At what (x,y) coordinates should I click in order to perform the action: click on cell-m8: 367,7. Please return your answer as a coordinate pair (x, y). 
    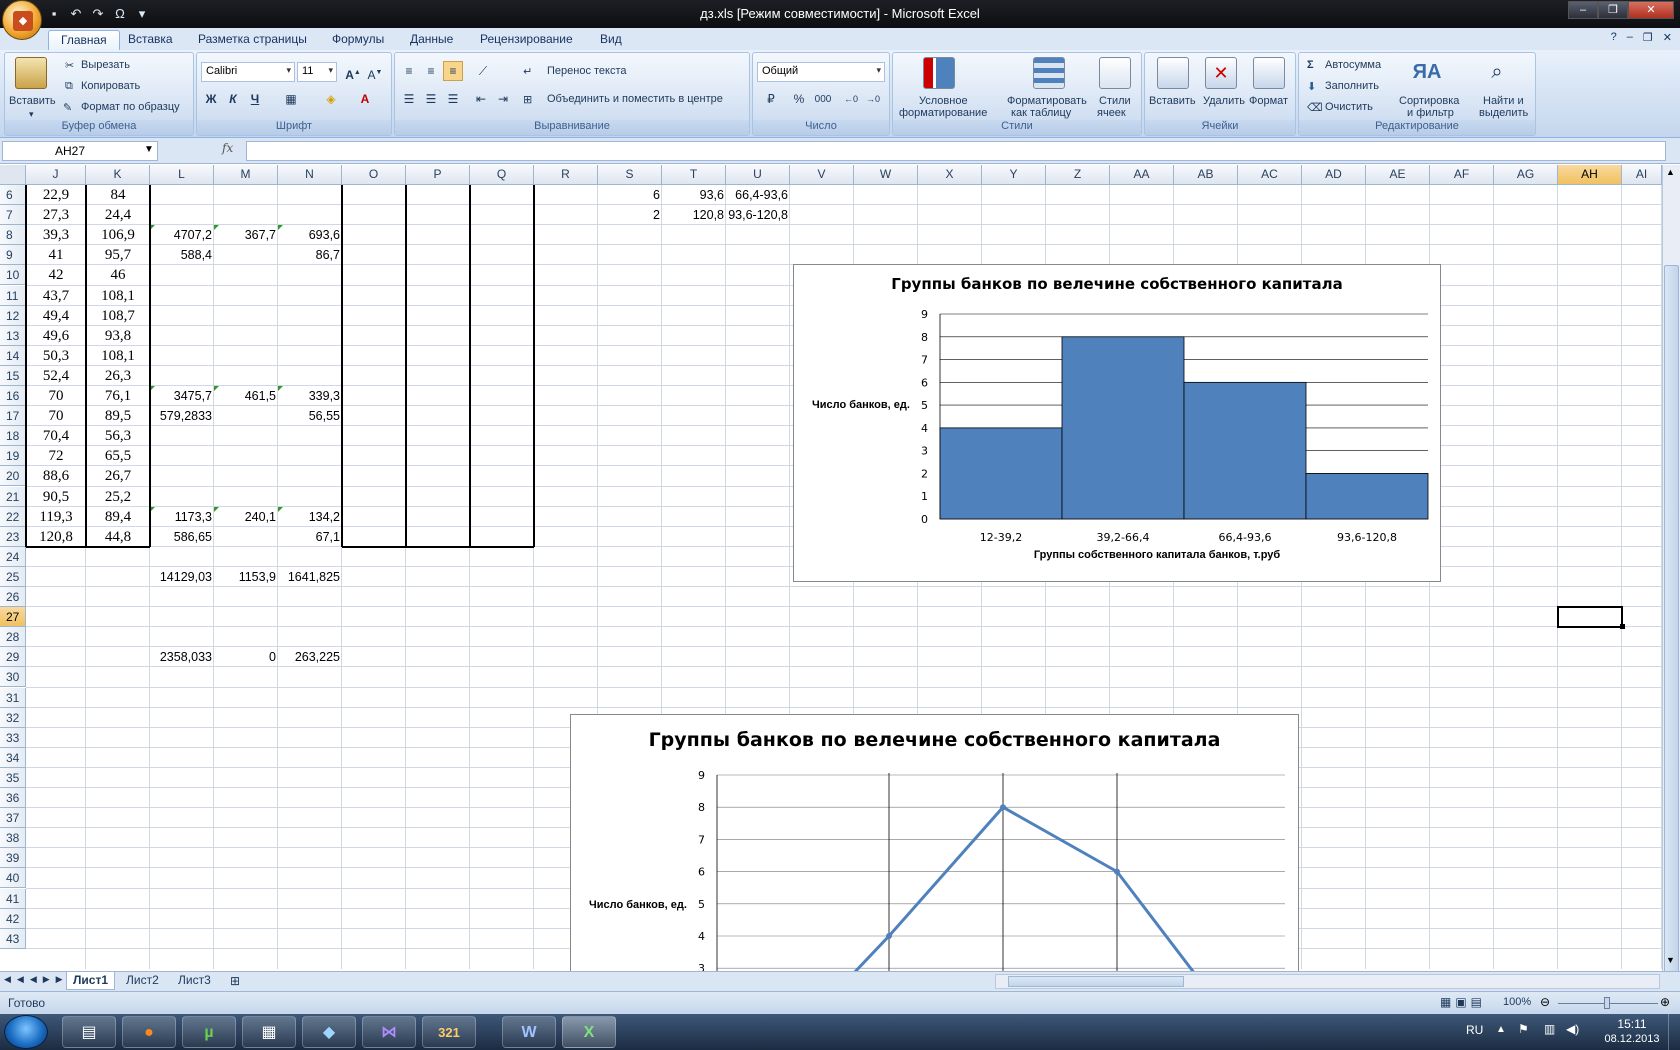
    Looking at the image, I should click on (246, 235).